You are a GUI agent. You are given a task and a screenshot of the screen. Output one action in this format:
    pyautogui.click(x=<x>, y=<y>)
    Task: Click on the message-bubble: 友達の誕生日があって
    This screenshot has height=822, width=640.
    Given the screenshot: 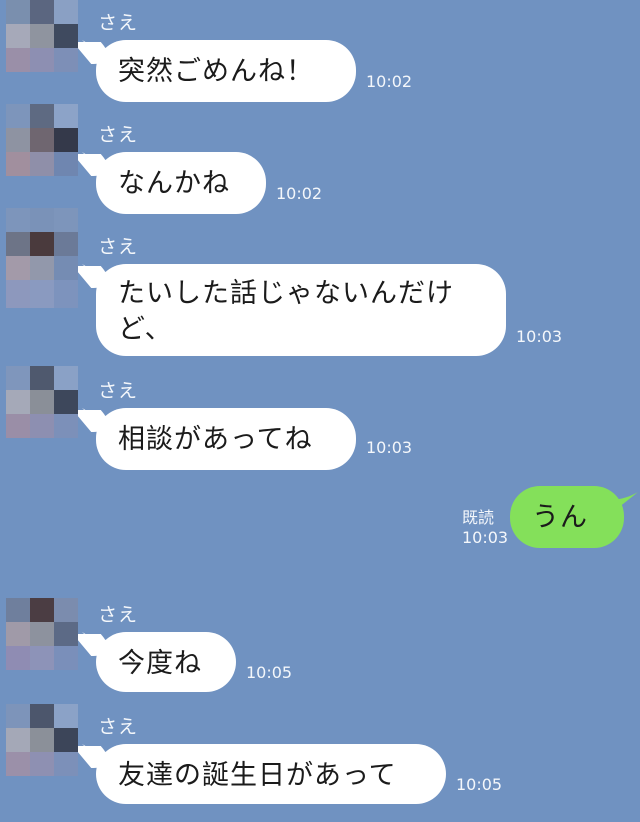 What is the action you would take?
    pyautogui.click(x=271, y=774)
    